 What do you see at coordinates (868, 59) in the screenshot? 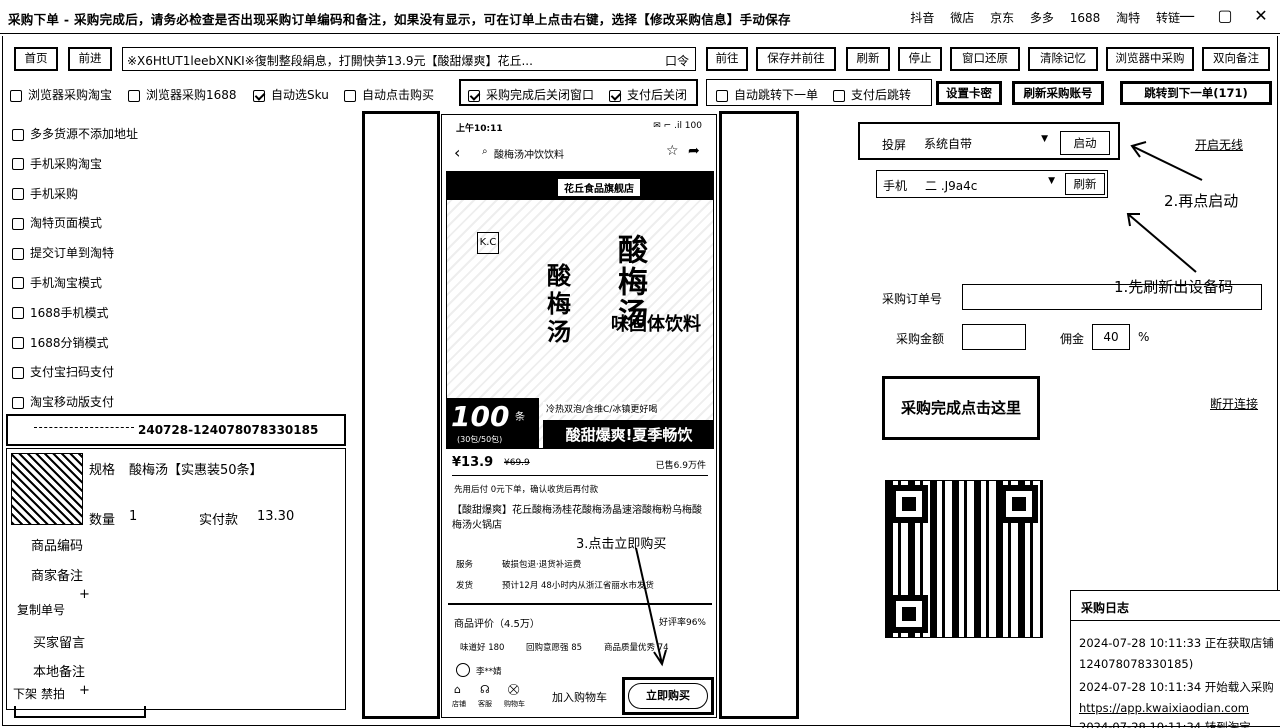
I see `refresh-button: 刷新` at bounding box center [868, 59].